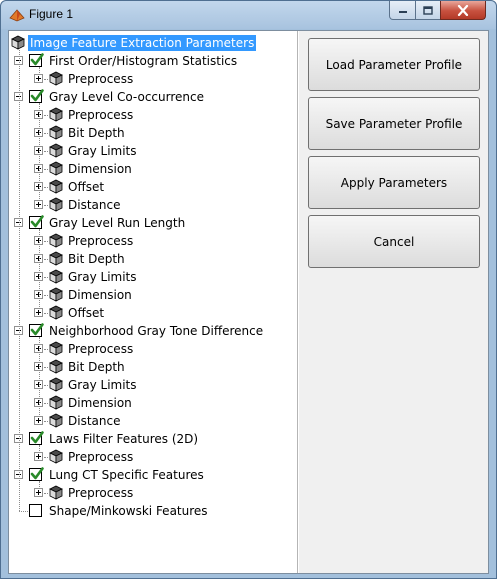  Describe the element at coordinates (102, 277) in the screenshot. I see `tree-child-label: Gray Limits` at that location.